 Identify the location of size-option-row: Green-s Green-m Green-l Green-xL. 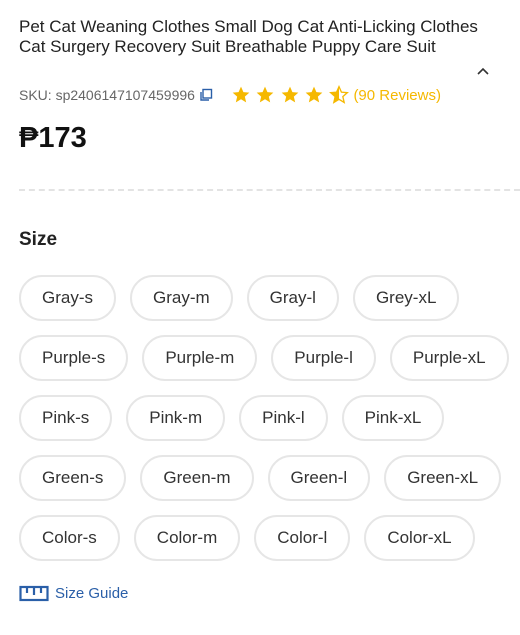
(269, 478).